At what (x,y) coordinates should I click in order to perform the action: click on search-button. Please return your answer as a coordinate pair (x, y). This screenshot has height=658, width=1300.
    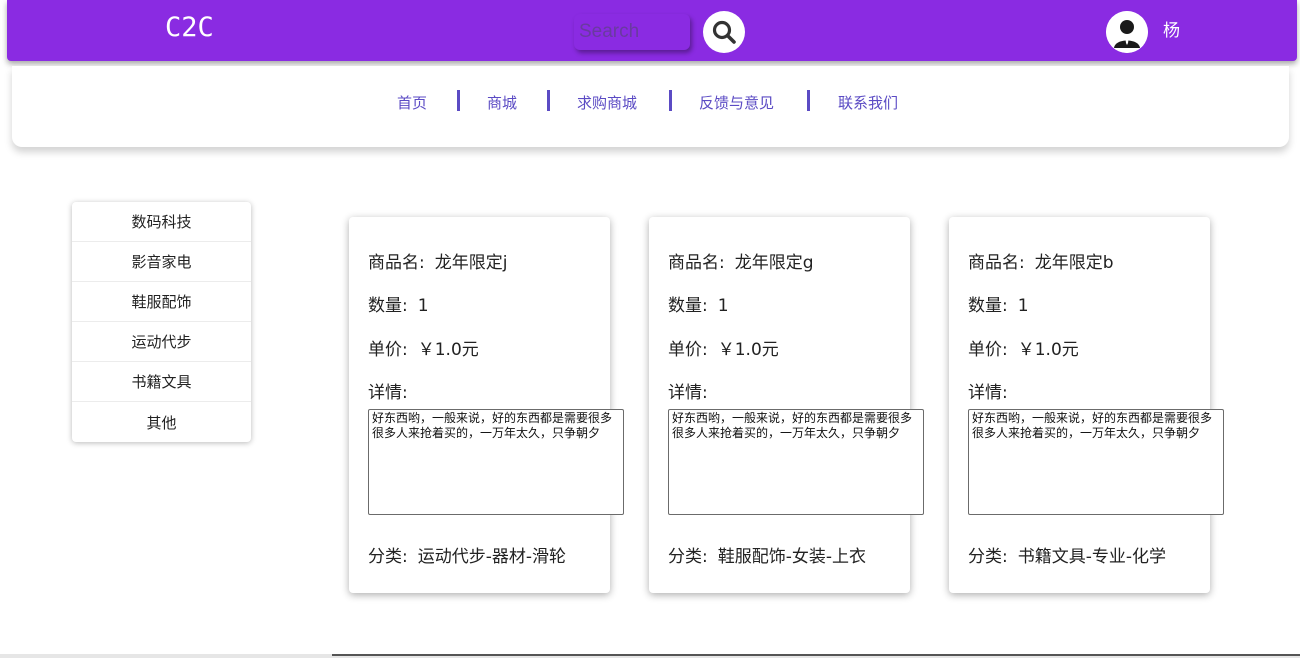
    Looking at the image, I should click on (724, 32).